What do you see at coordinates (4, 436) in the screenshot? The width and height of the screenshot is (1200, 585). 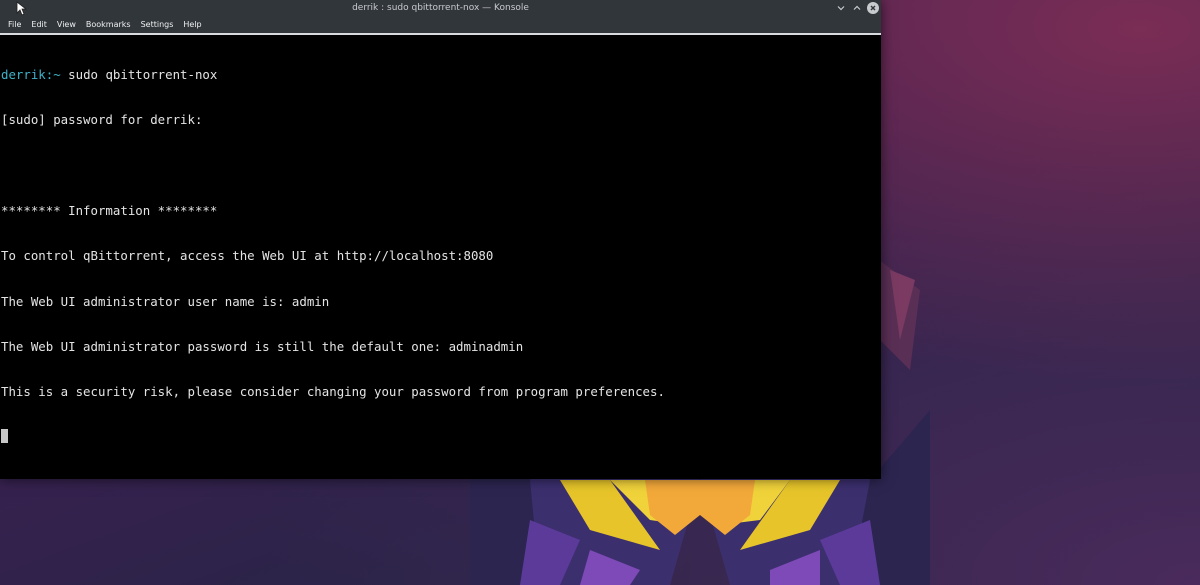 I see `text-cursor` at bounding box center [4, 436].